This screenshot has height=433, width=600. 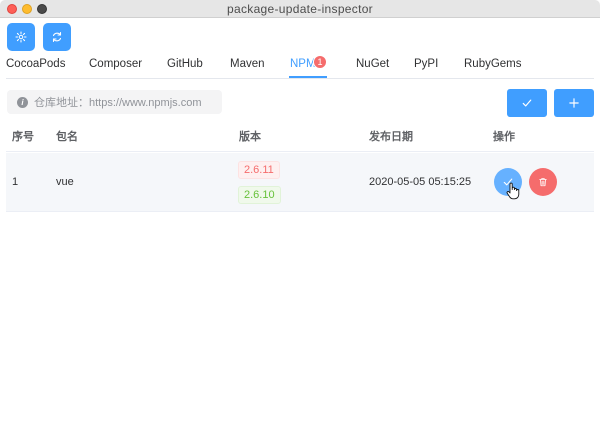 I want to click on trash-icon, so click(x=543, y=182).